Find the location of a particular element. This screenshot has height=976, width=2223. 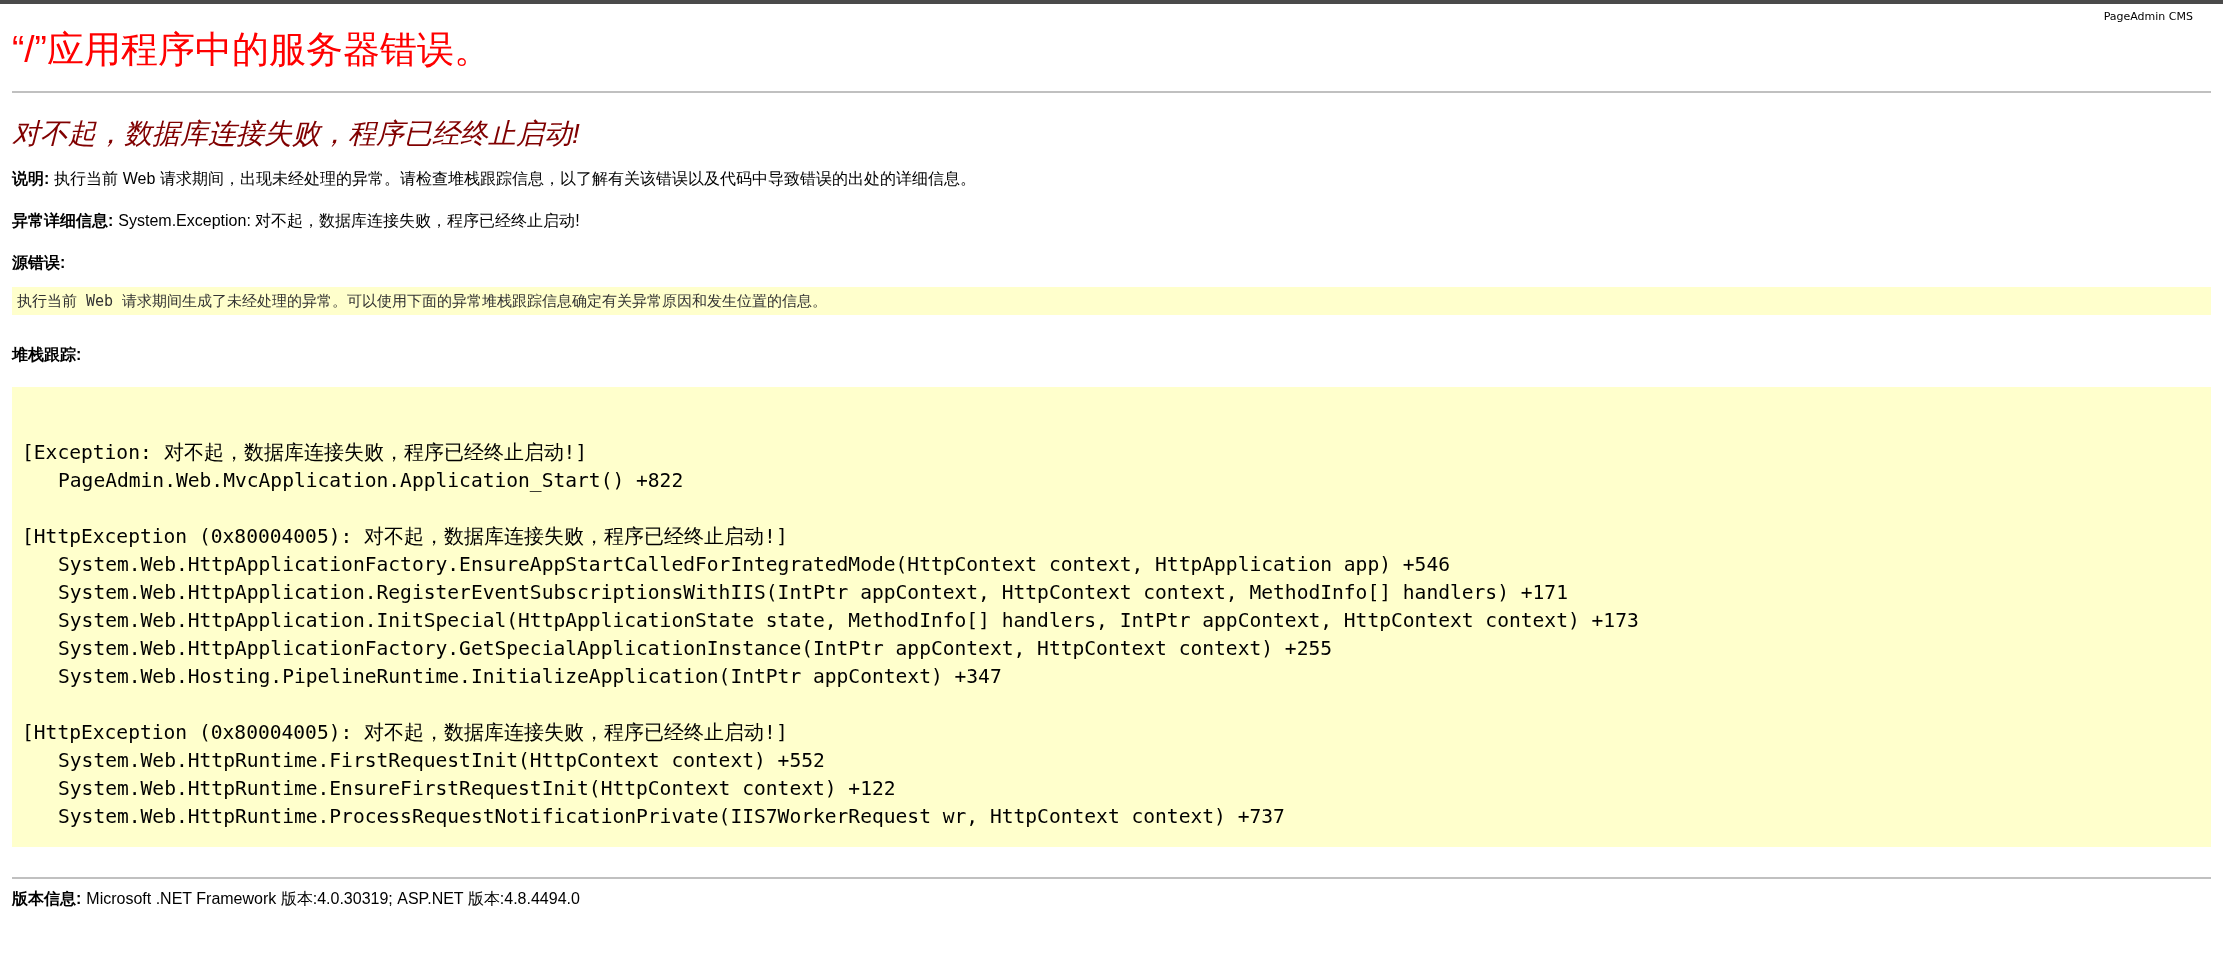

exception-header-line: [Exception: 对不起，数据库连接失败，程序已经终止启动!] is located at coordinates (305, 453).